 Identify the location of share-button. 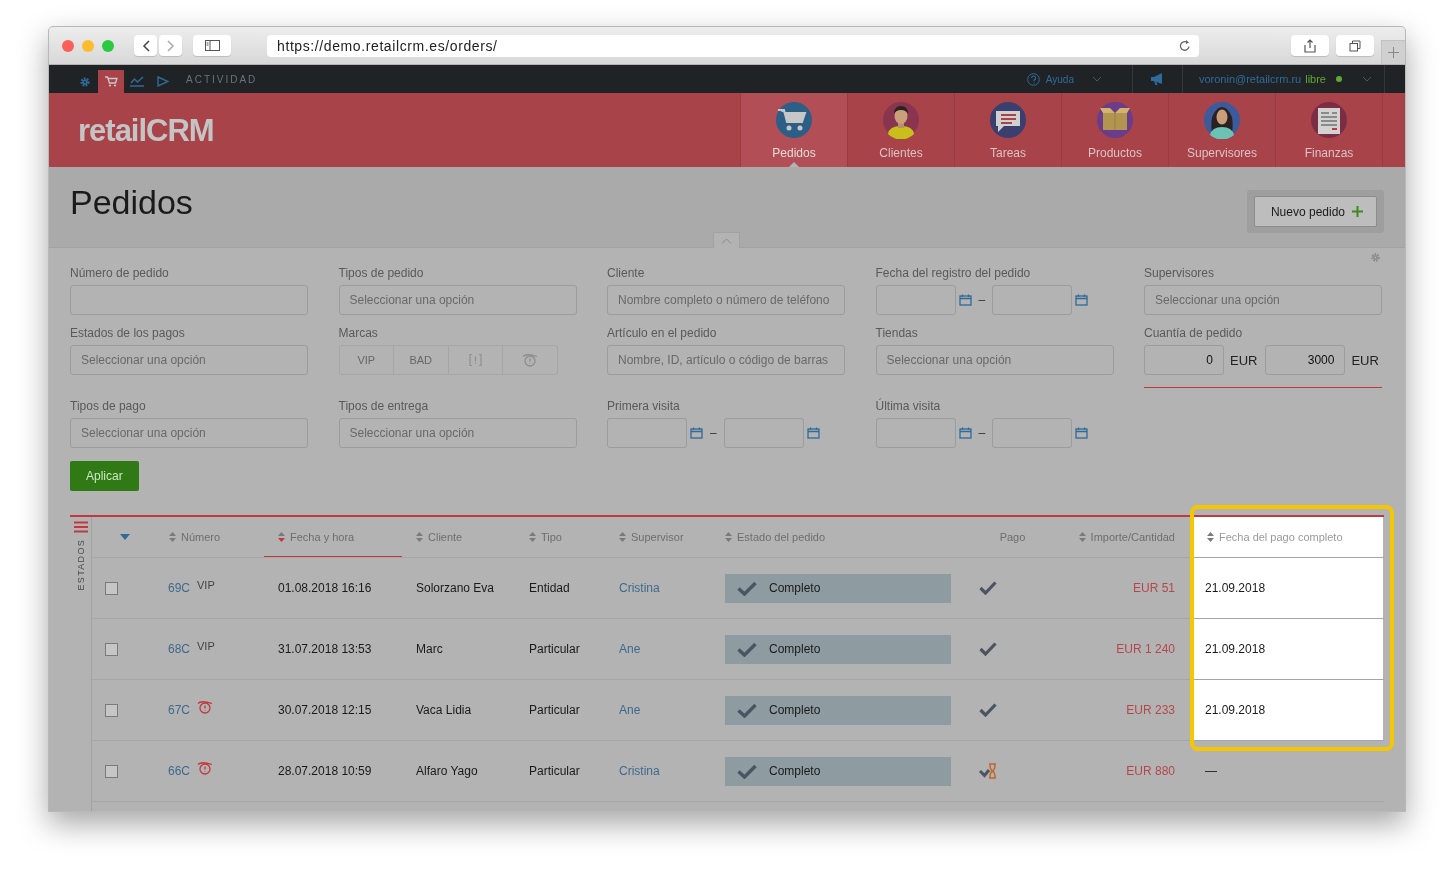
(1310, 45).